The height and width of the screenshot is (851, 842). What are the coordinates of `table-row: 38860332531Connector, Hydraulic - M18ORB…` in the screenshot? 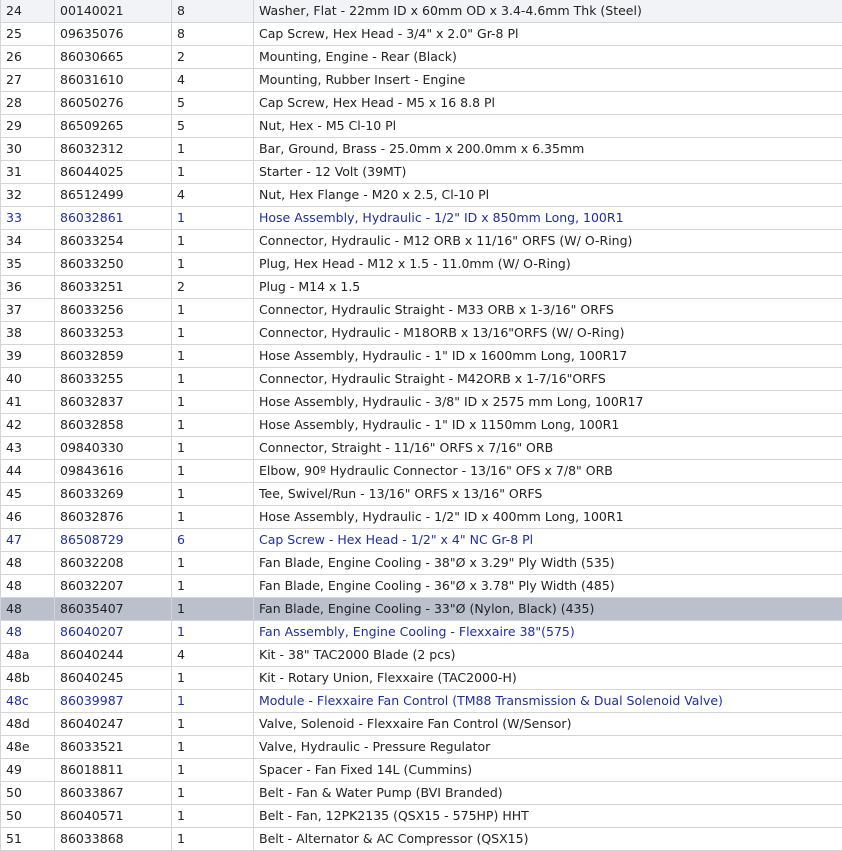 It's located at (421, 333).